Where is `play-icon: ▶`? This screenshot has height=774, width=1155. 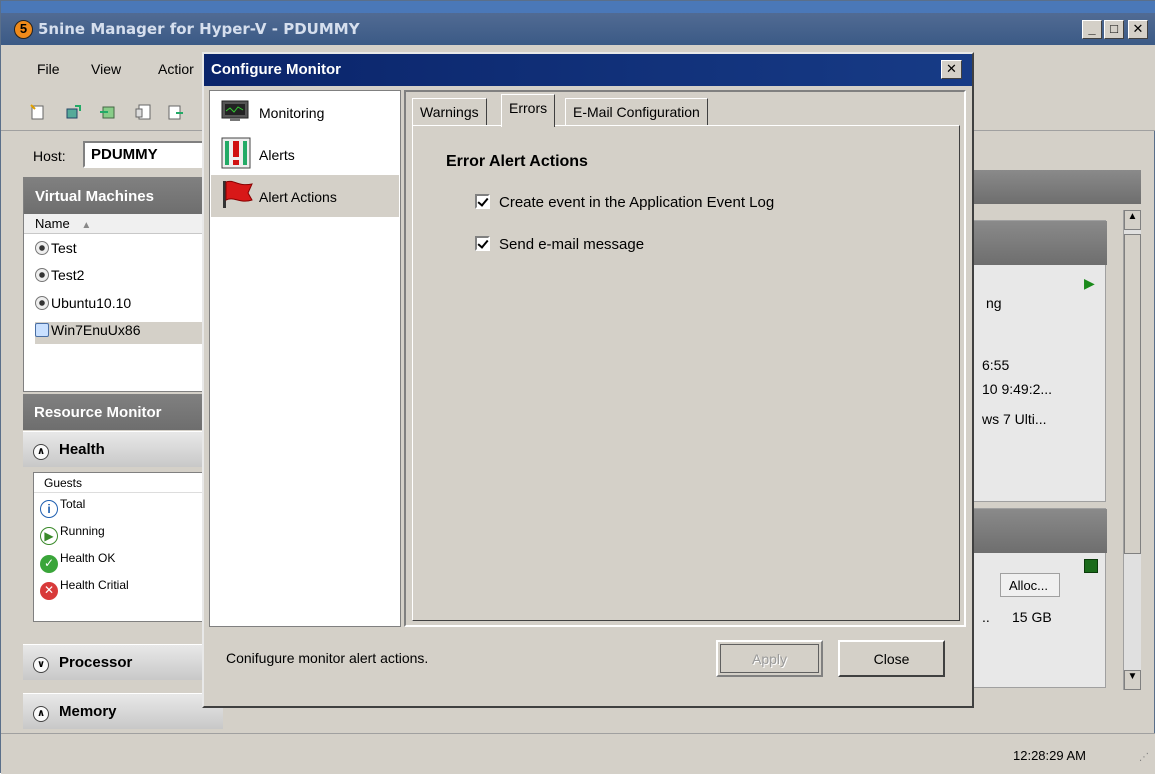
play-icon: ▶ is located at coordinates (49, 536).